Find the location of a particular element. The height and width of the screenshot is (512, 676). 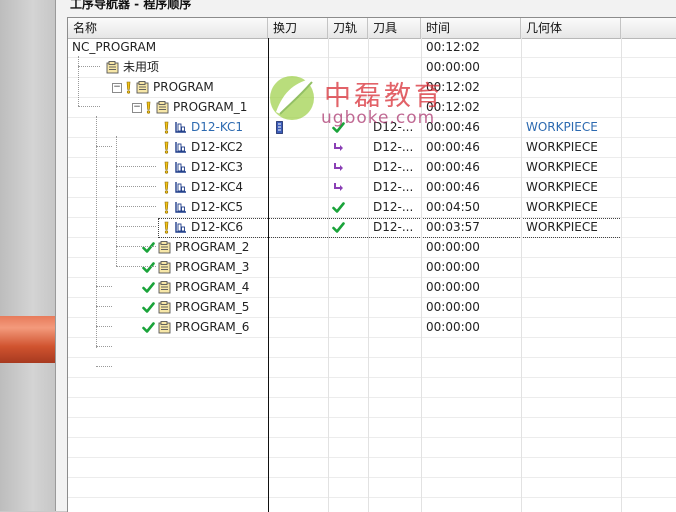

tree-row: − PROGRAM_1 00:12:02 is located at coordinates (372, 108).